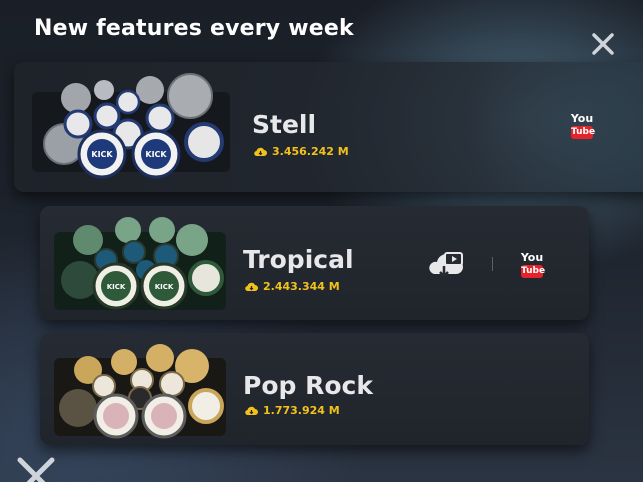  I want to click on kit-name: Stell, so click(284, 124).